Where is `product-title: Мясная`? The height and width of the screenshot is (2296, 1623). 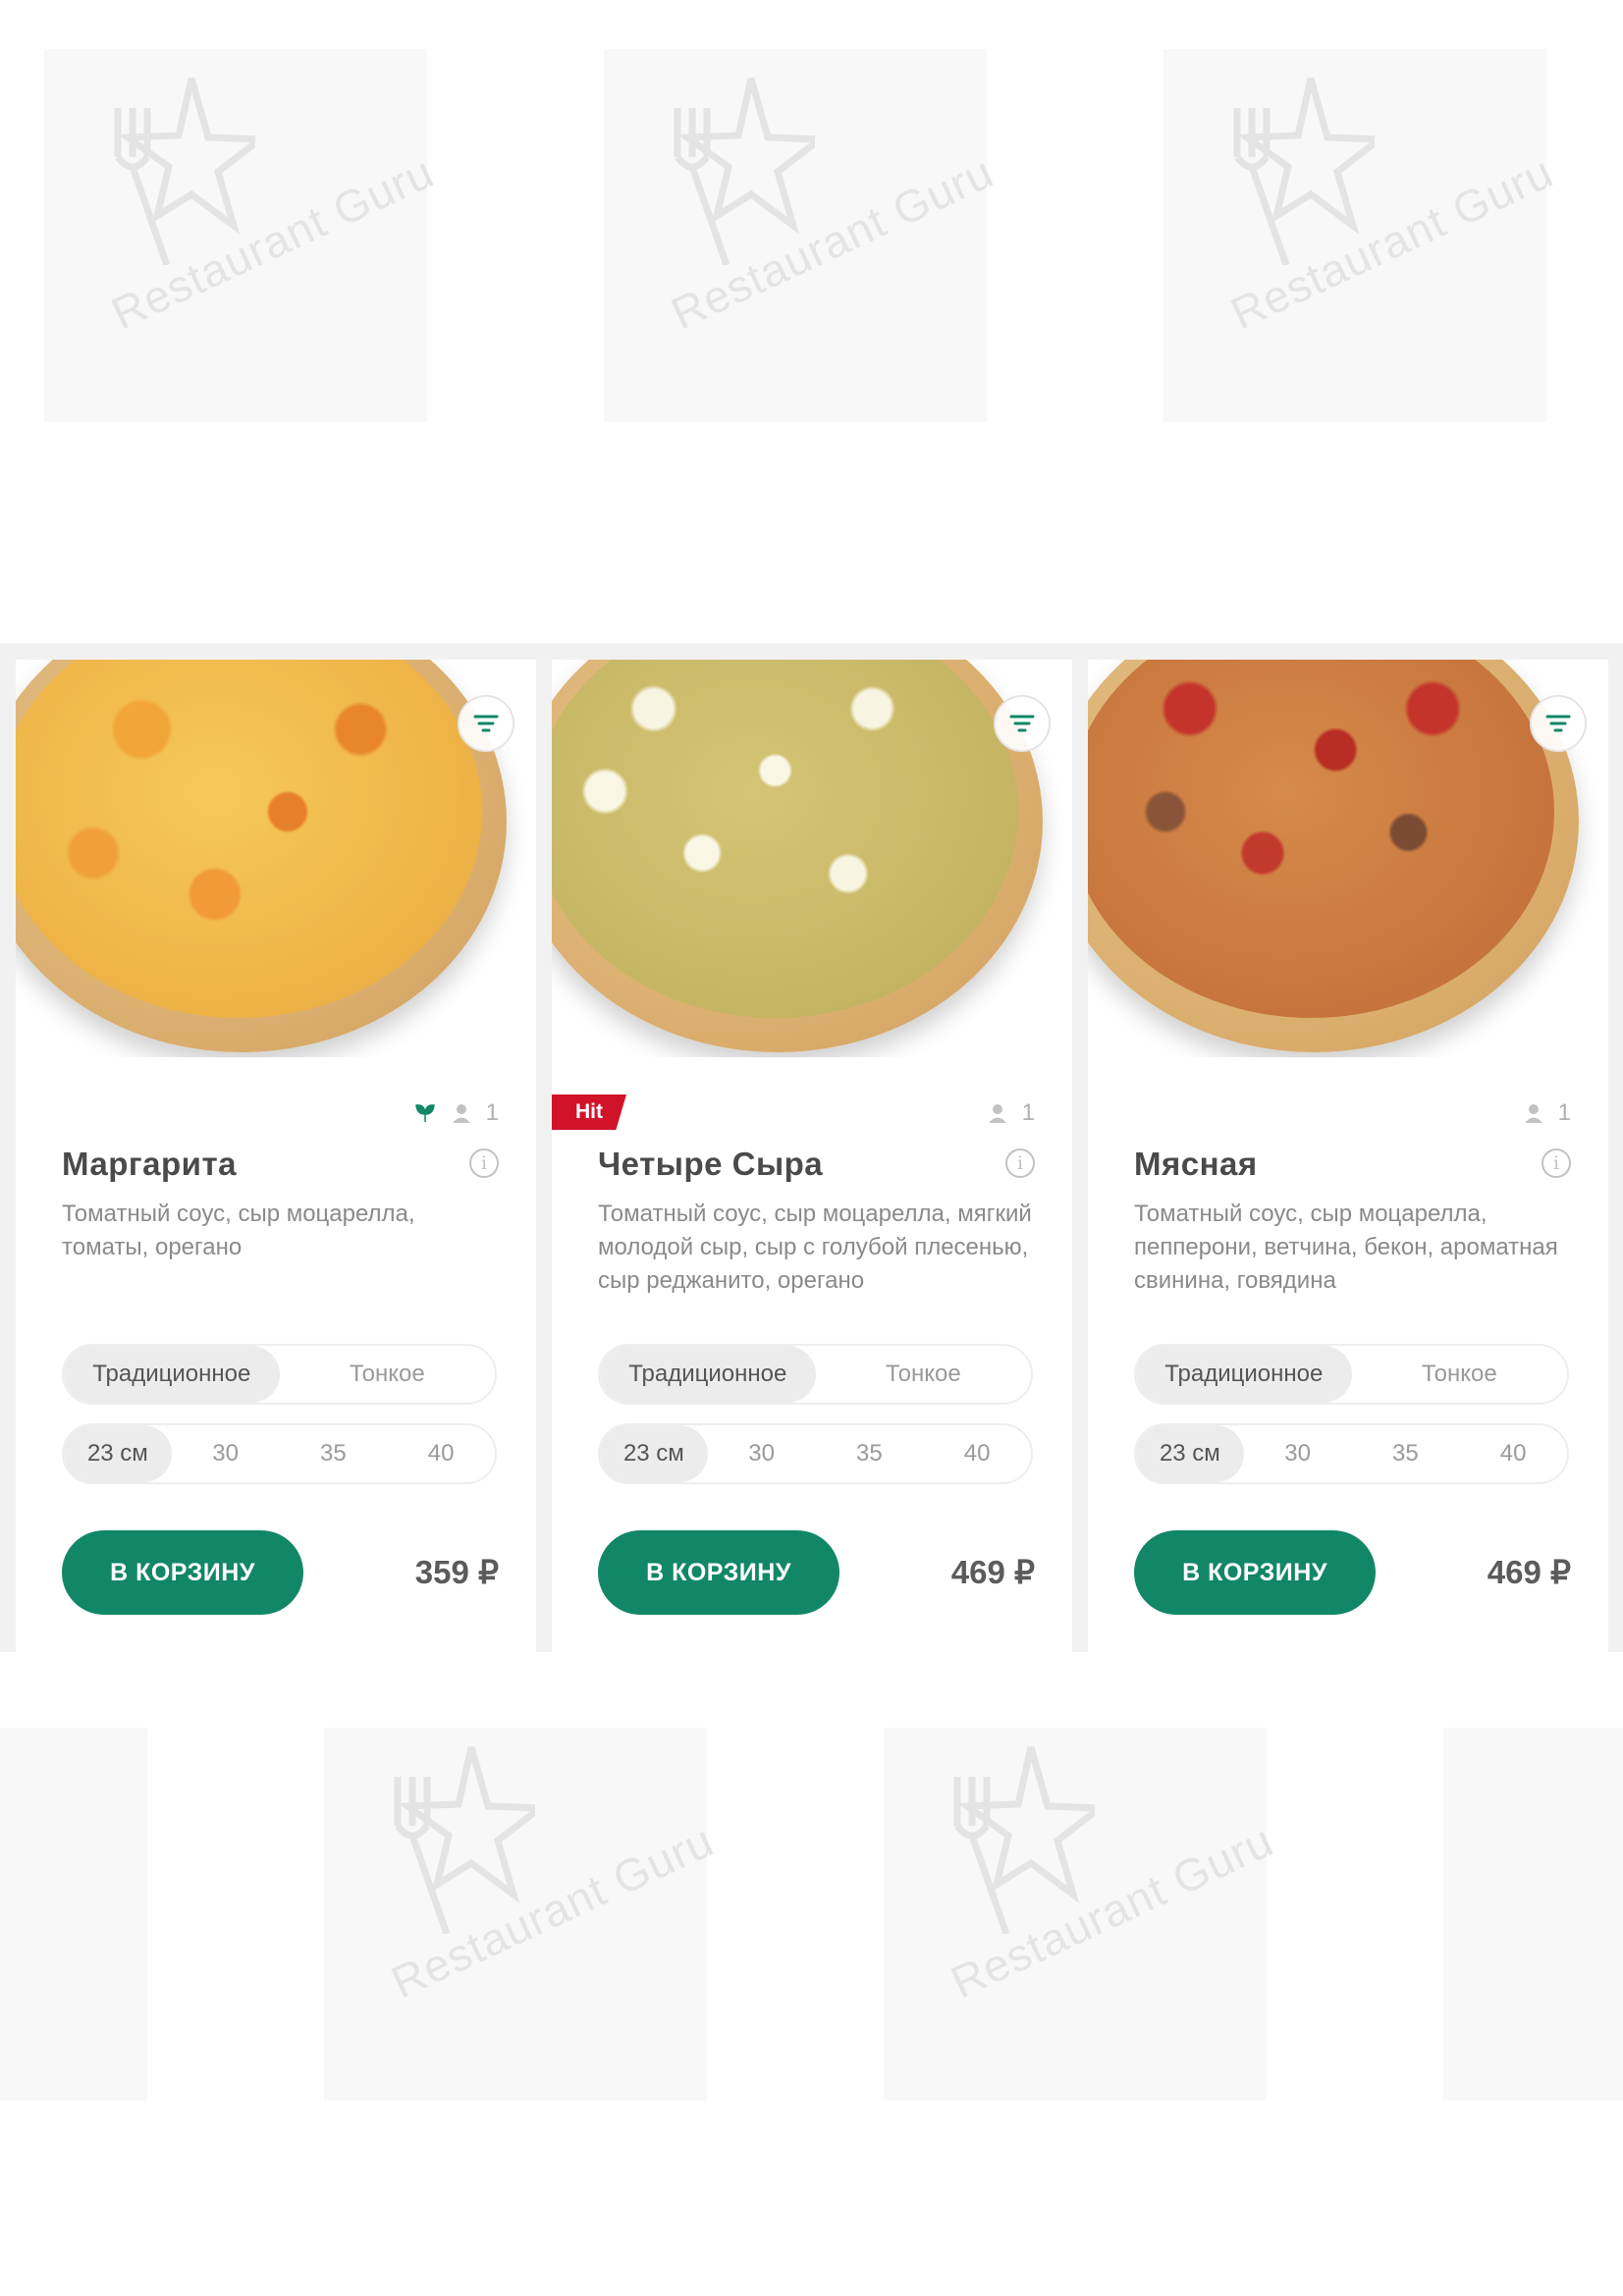
product-title: Мясная is located at coordinates (1196, 1164).